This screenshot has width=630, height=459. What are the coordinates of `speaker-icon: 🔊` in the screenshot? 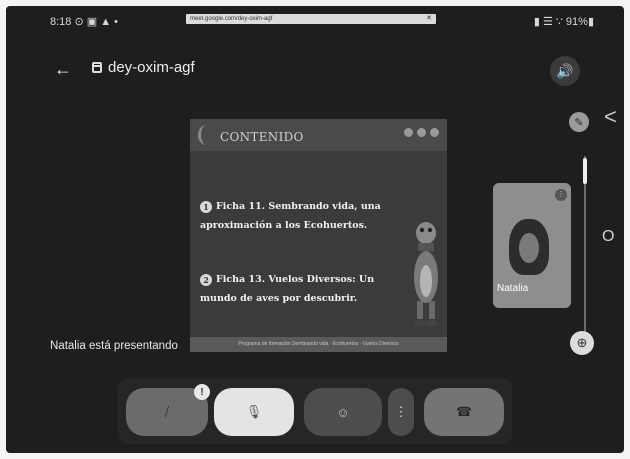 It's located at (565, 70).